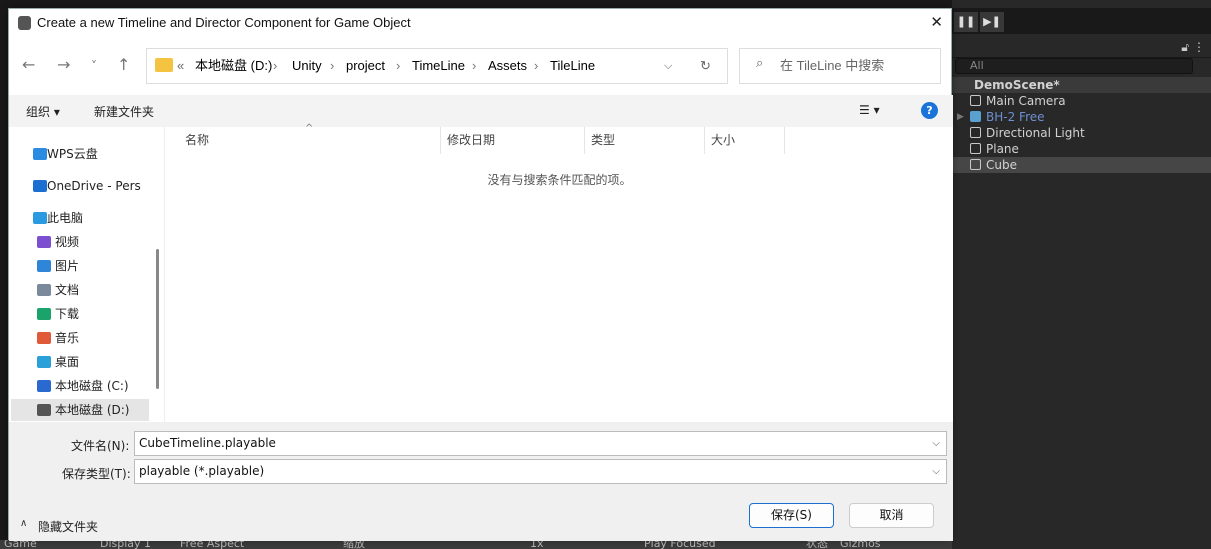 Image resolution: width=1211 pixels, height=549 pixels. What do you see at coordinates (44, 386) in the screenshot?
I see `windows-drive-icon` at bounding box center [44, 386].